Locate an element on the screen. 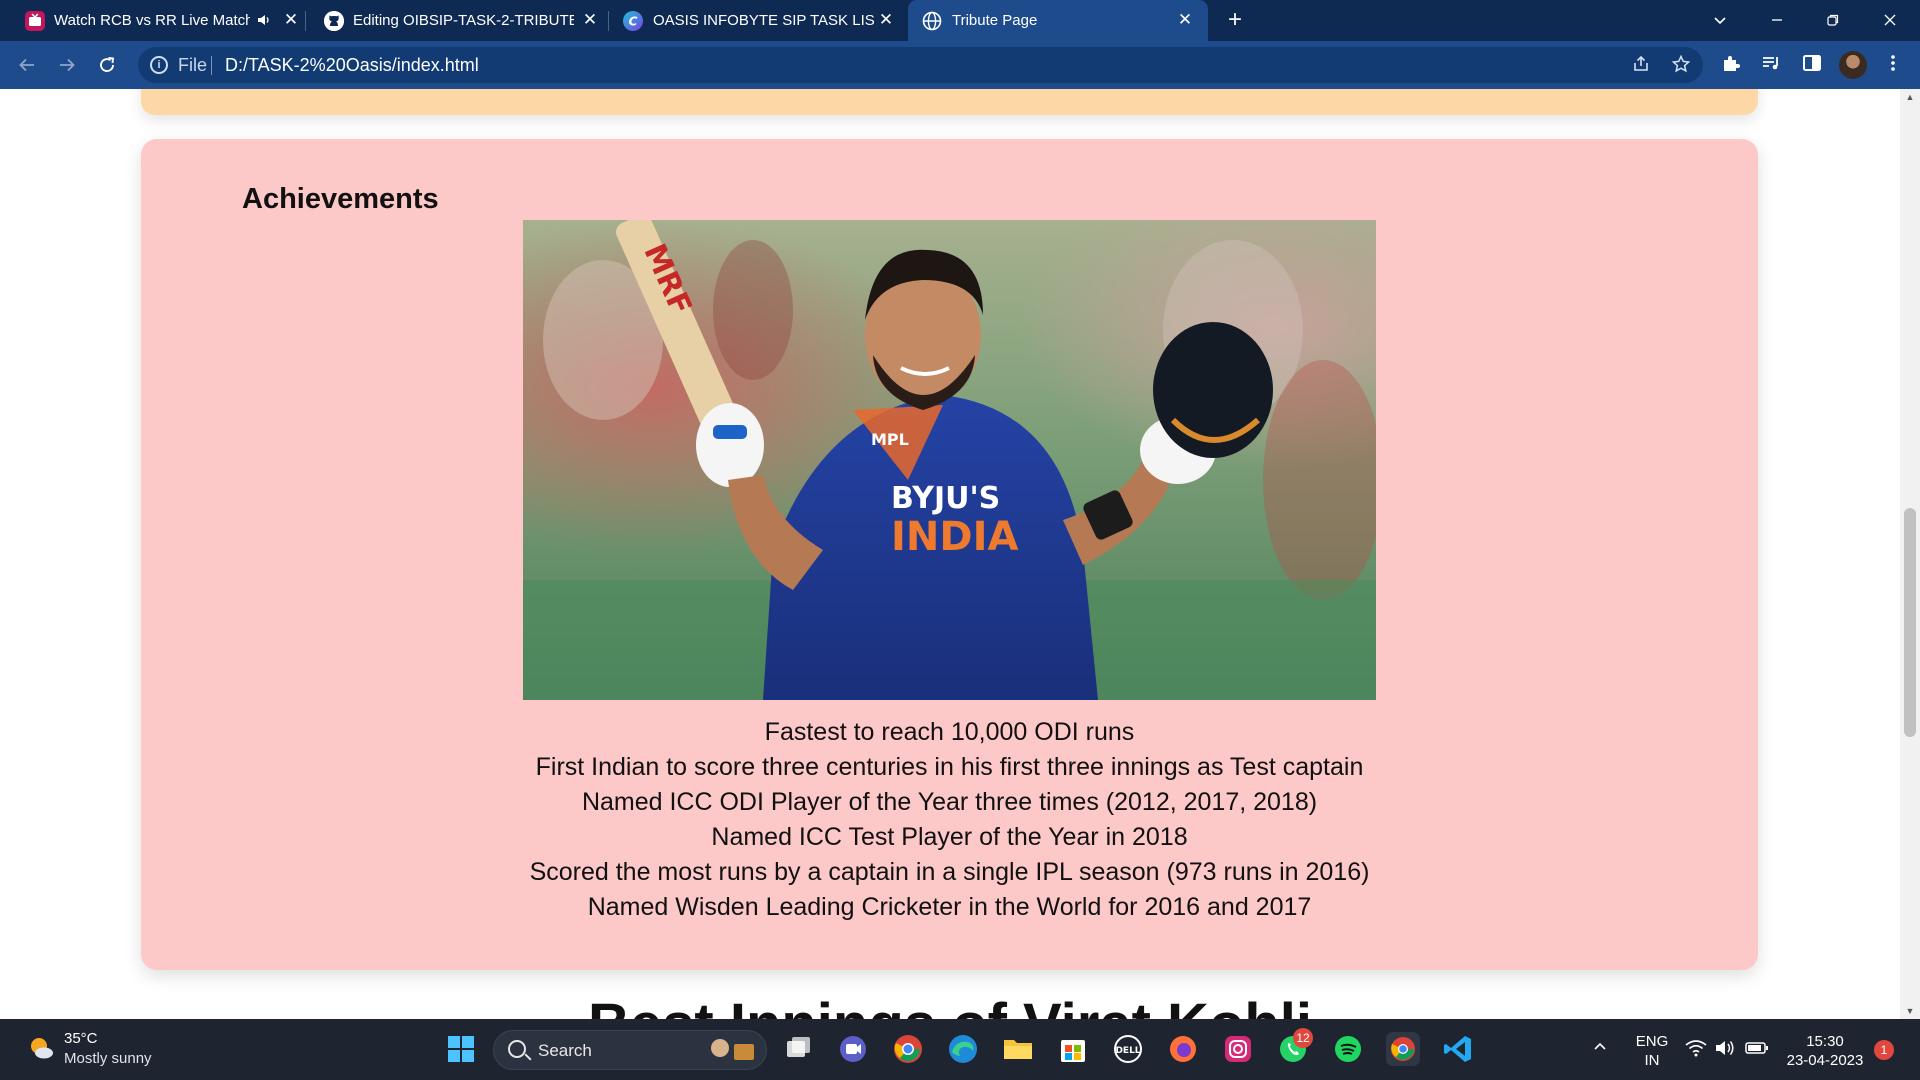 The height and width of the screenshot is (1080, 1920). globe-icon is located at coordinates (932, 21).